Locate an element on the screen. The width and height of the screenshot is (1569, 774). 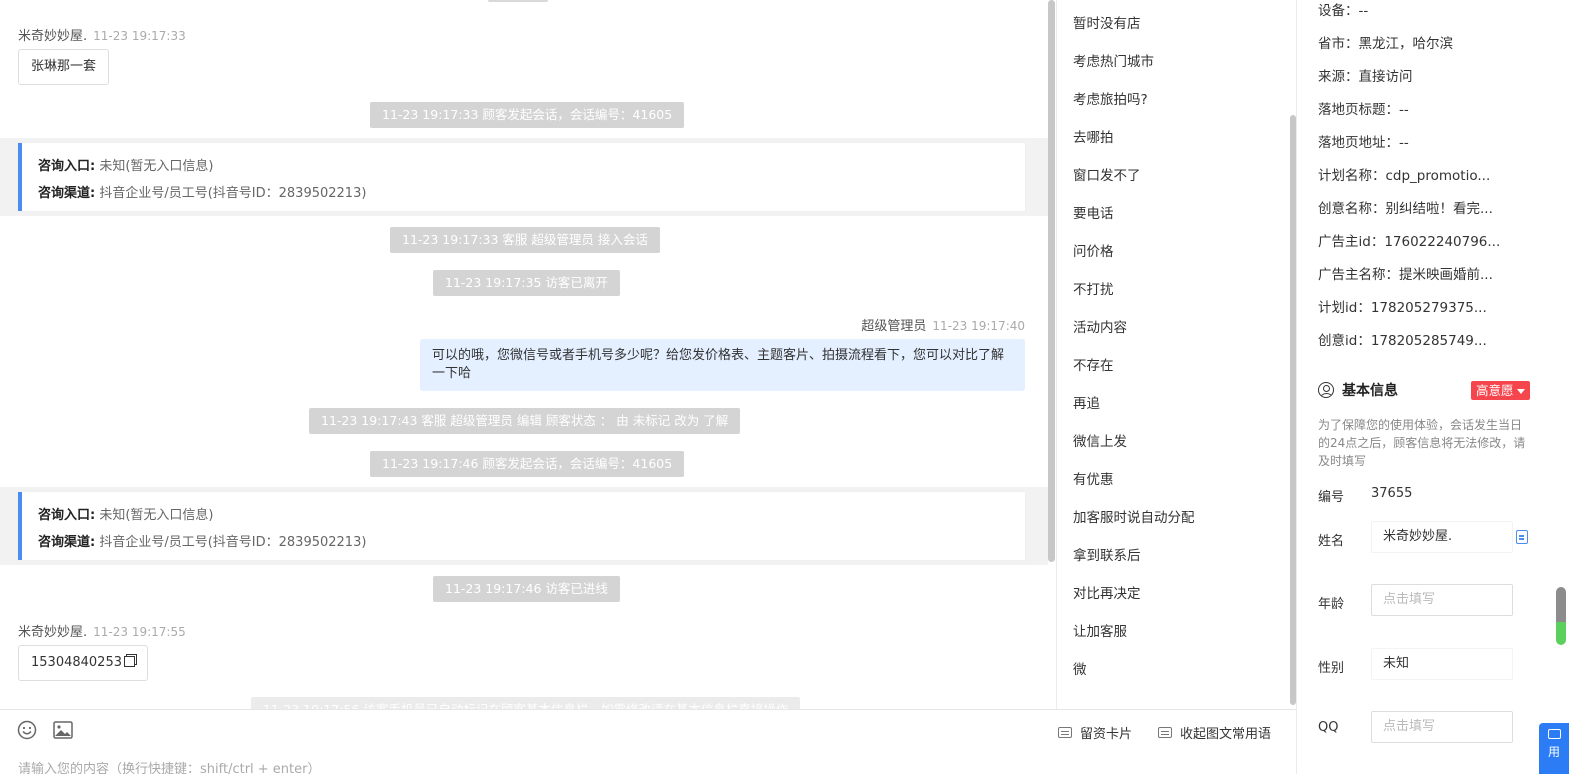
quick-reply-item: 要电话 is located at coordinates (1093, 212).